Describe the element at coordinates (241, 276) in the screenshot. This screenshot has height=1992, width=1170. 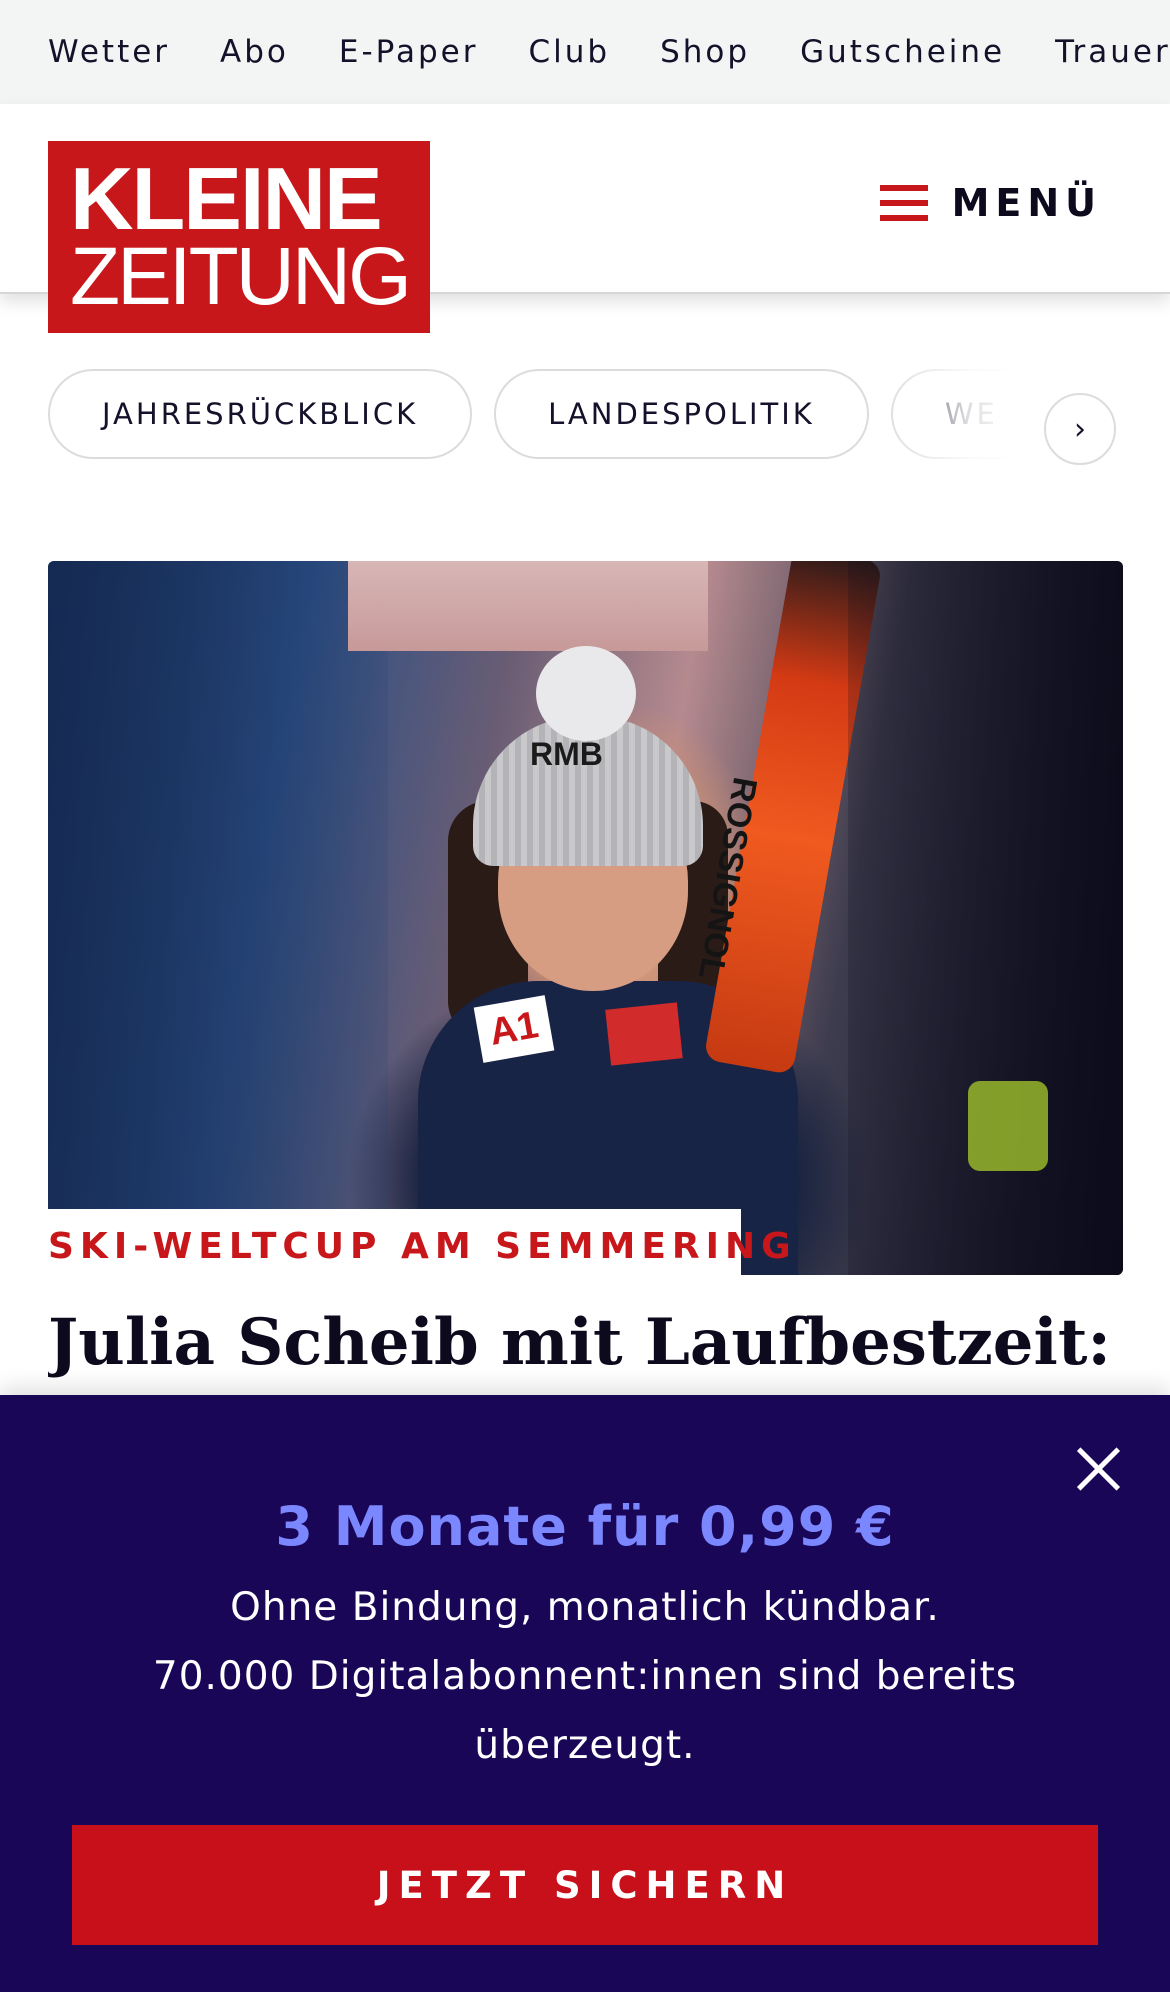
I see `logo-line-2: ZEITUNG` at that location.